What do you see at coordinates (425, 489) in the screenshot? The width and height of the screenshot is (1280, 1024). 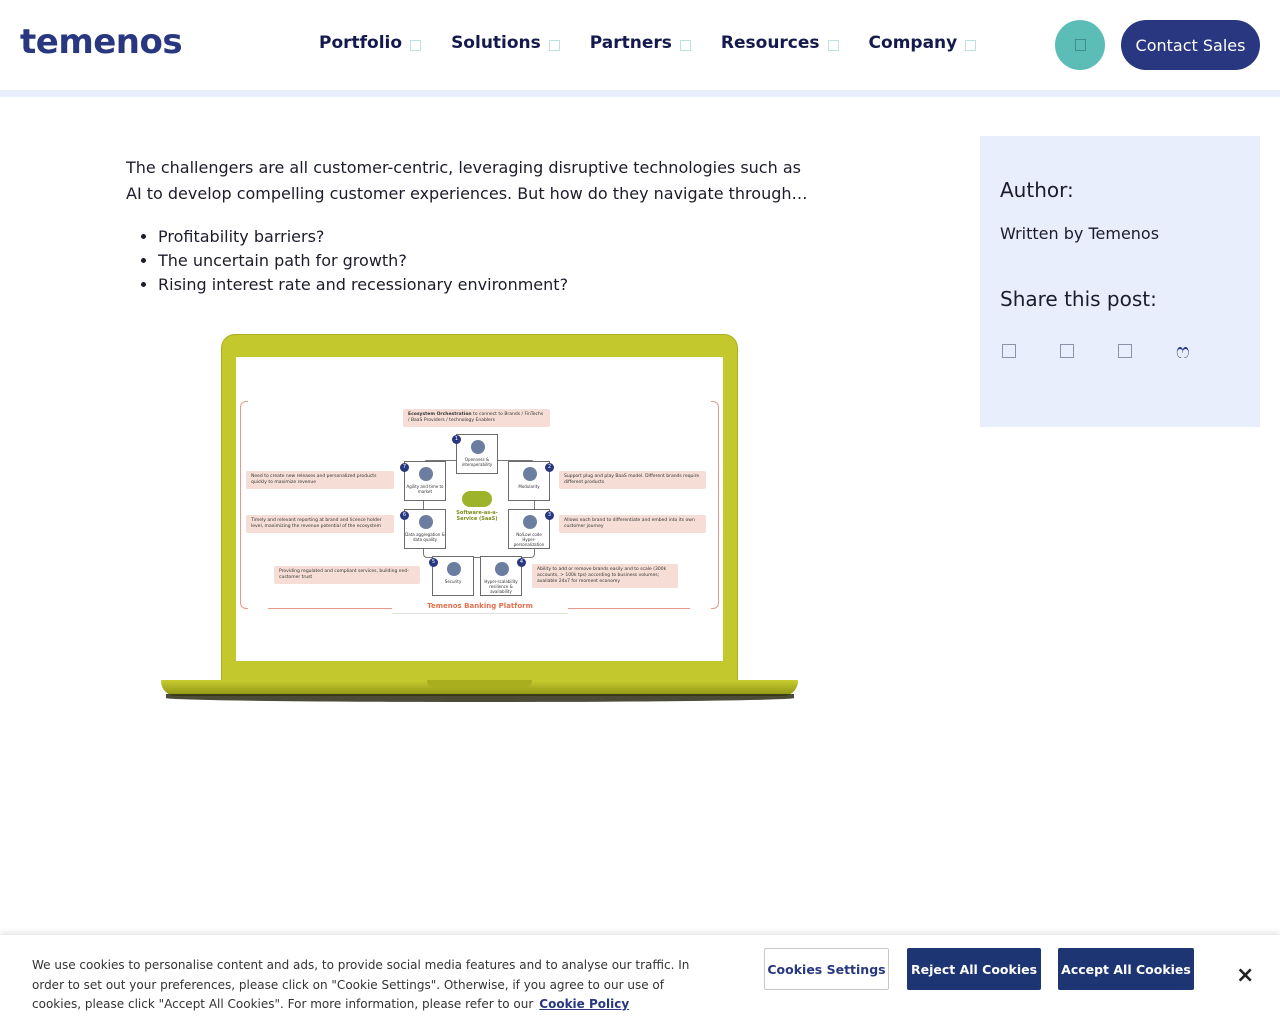 I see `node-label: Agility and time to market` at bounding box center [425, 489].